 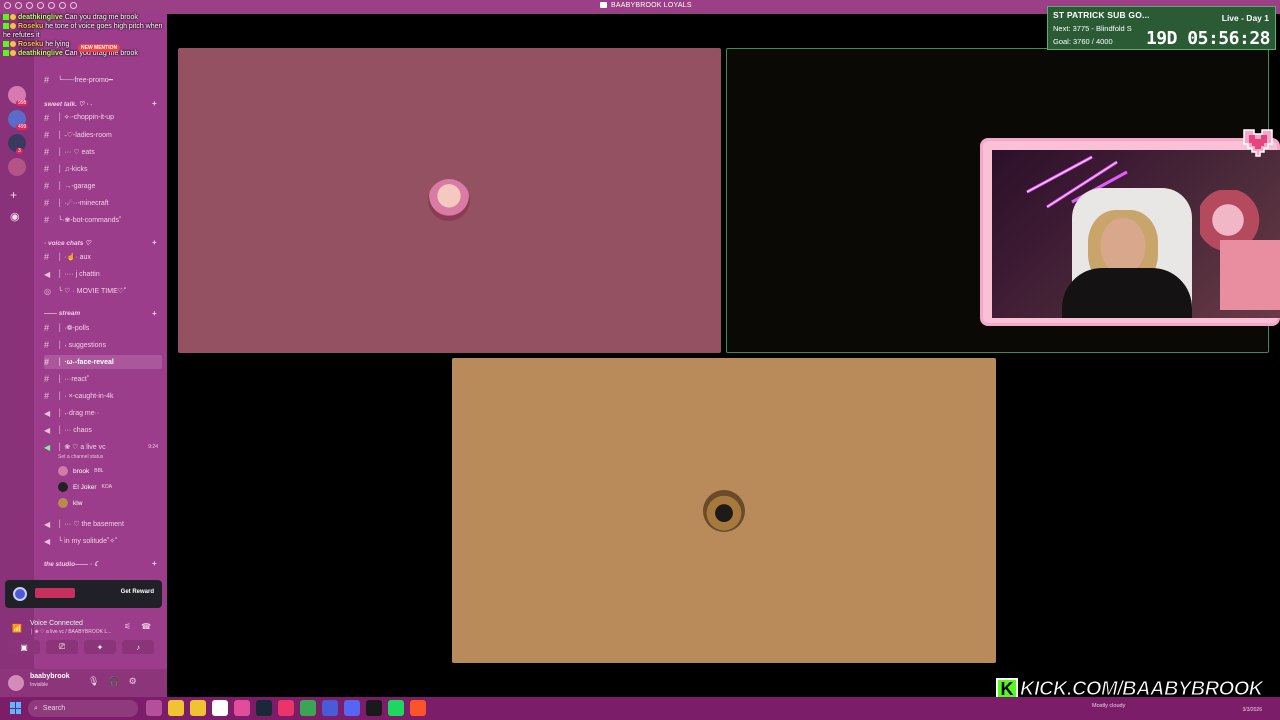 What do you see at coordinates (264, 708) in the screenshot?
I see `steam-icon` at bounding box center [264, 708].